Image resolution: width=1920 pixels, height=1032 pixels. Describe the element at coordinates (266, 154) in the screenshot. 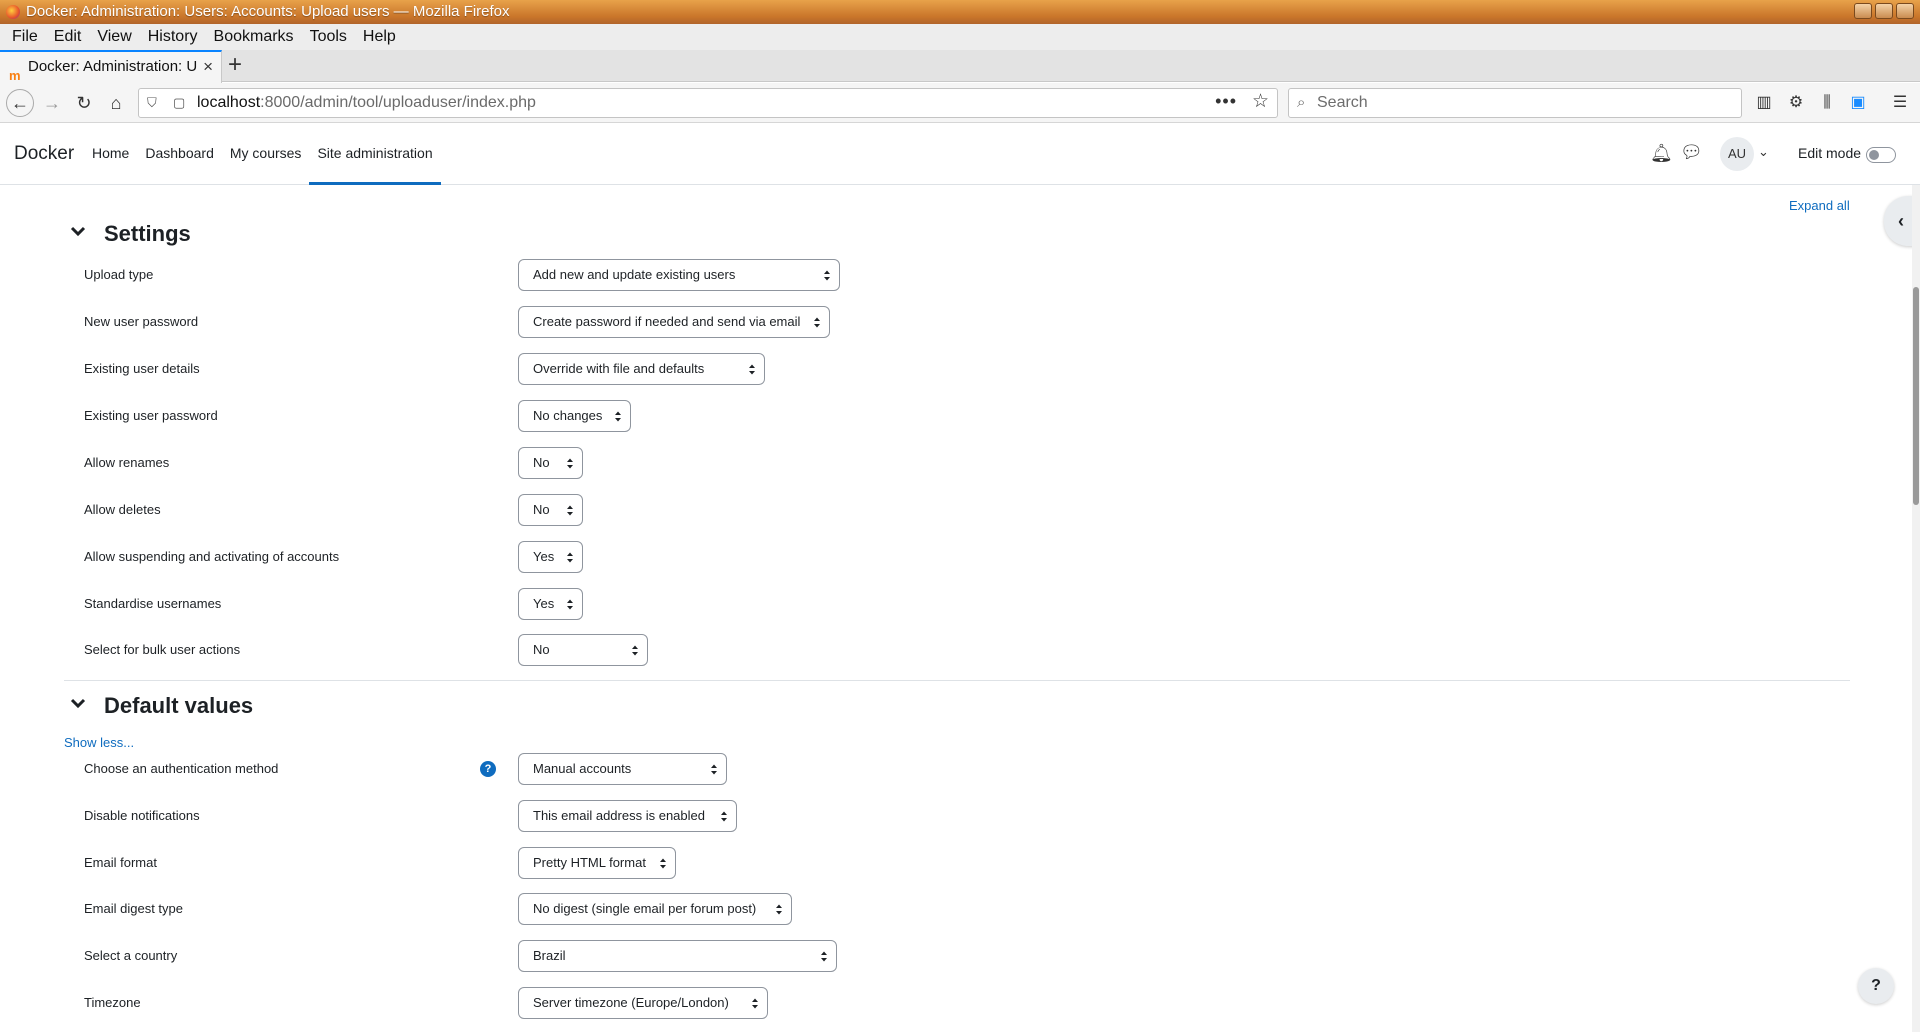

I see `nav-my-courses: My courses` at that location.